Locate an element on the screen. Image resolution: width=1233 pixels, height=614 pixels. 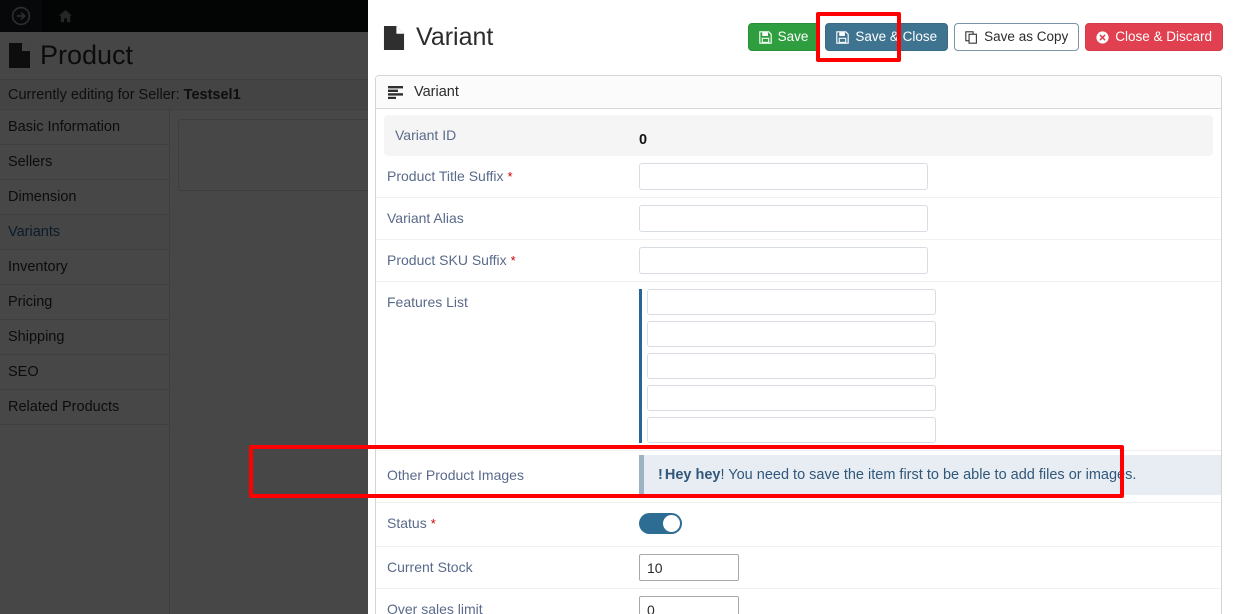
align-left-icon is located at coordinates (395, 92).